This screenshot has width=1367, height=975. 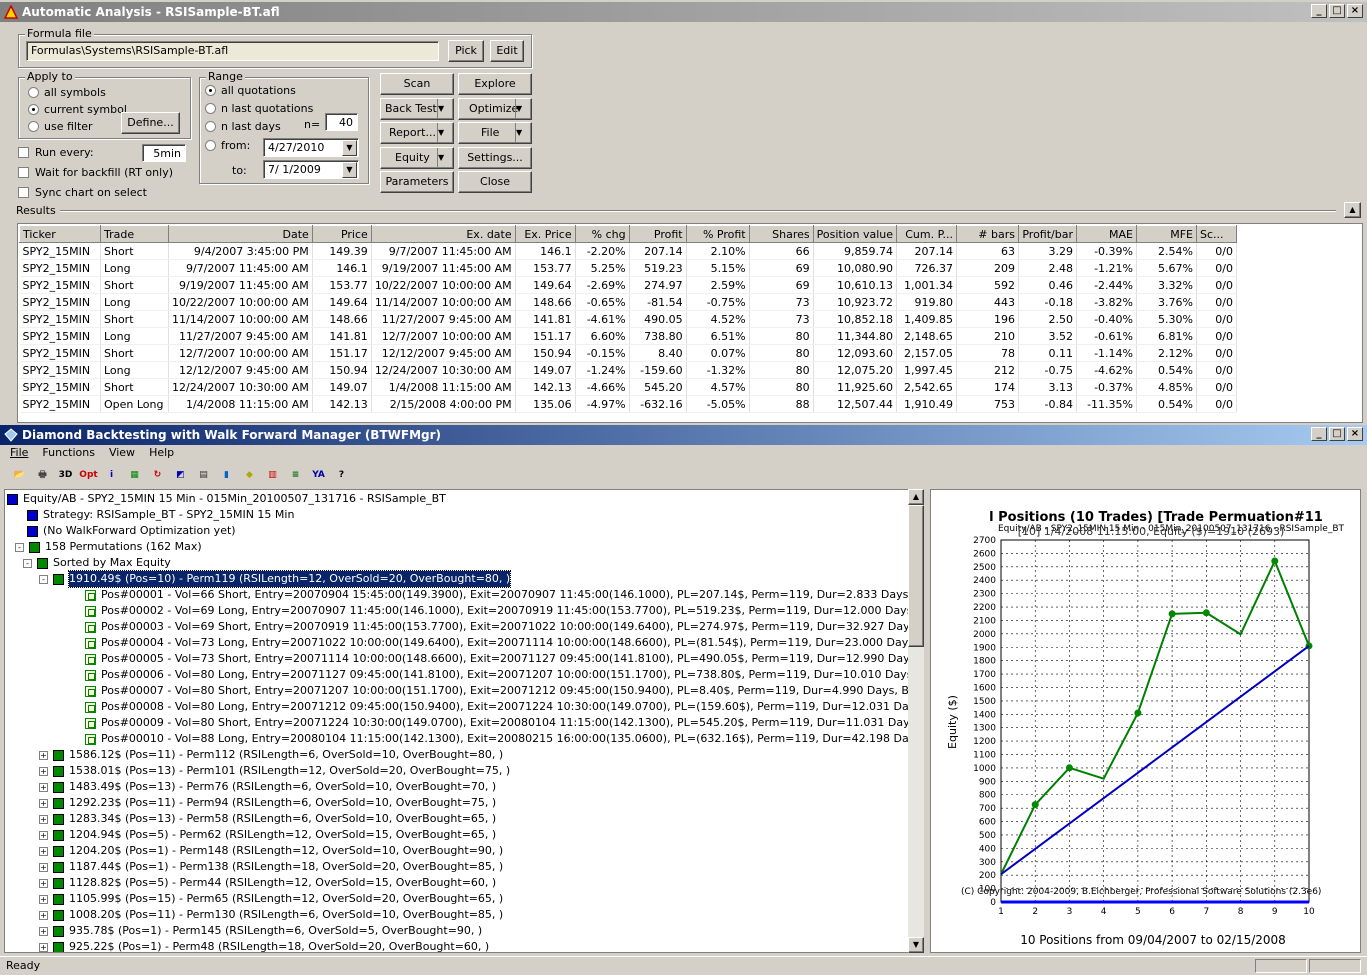 I want to click on ya-icon: YA, so click(x=318, y=475).